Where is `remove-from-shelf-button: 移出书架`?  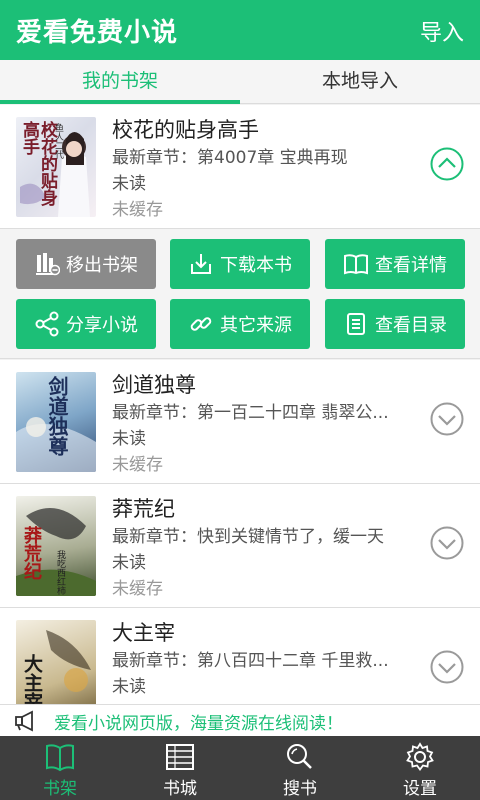
remove-from-shelf-button: 移出书架 is located at coordinates (86, 264).